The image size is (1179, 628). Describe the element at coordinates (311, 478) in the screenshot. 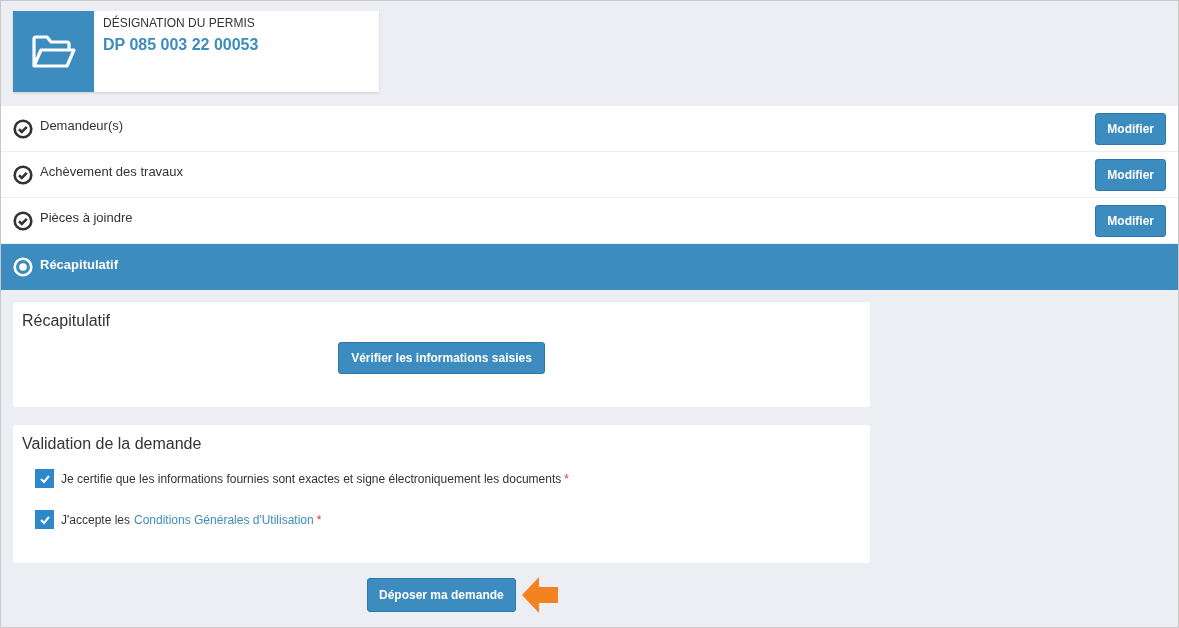

I see `checkbox-label: Je certifie que les informations fournies sont exactes et signe électroniquement les documents` at that location.